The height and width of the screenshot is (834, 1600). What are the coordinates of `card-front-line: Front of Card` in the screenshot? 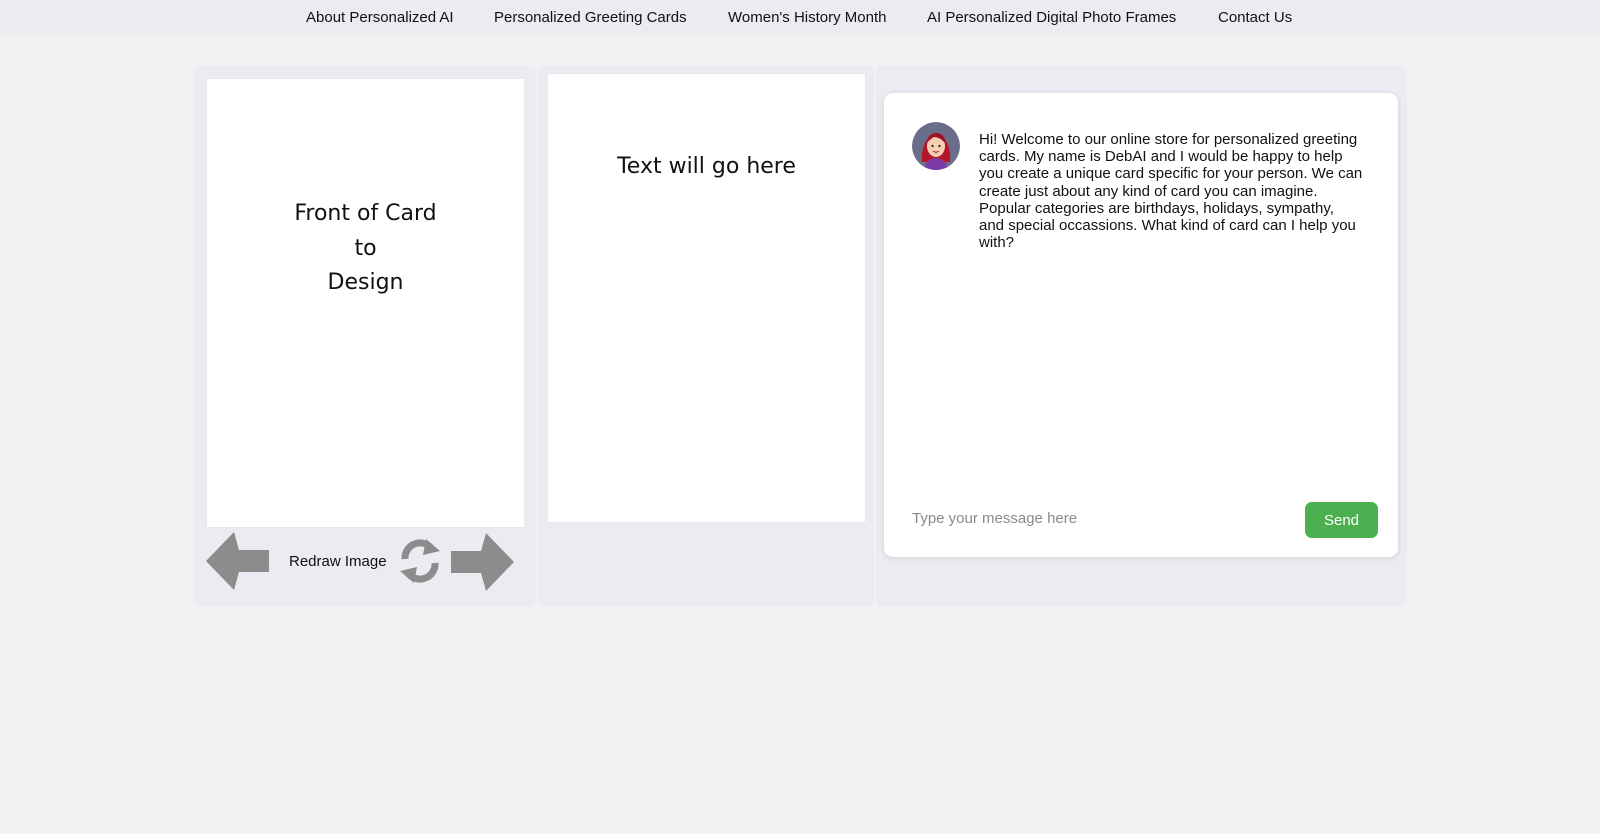 It's located at (365, 213).